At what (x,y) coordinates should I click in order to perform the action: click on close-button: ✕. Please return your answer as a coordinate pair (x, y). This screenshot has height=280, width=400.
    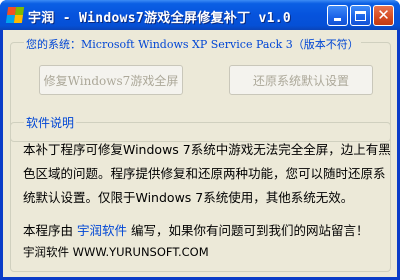
    Looking at the image, I should click on (383, 15).